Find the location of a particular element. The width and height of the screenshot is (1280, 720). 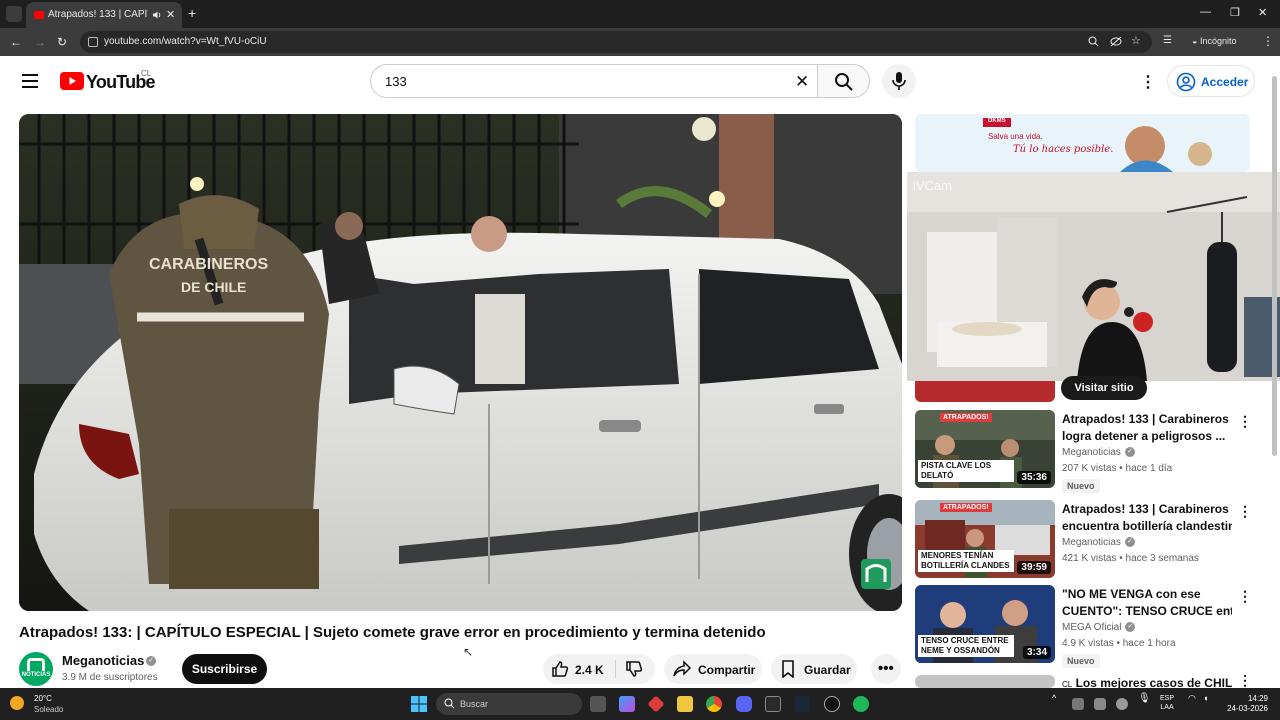

new-tab-button: + is located at coordinates (192, 13).